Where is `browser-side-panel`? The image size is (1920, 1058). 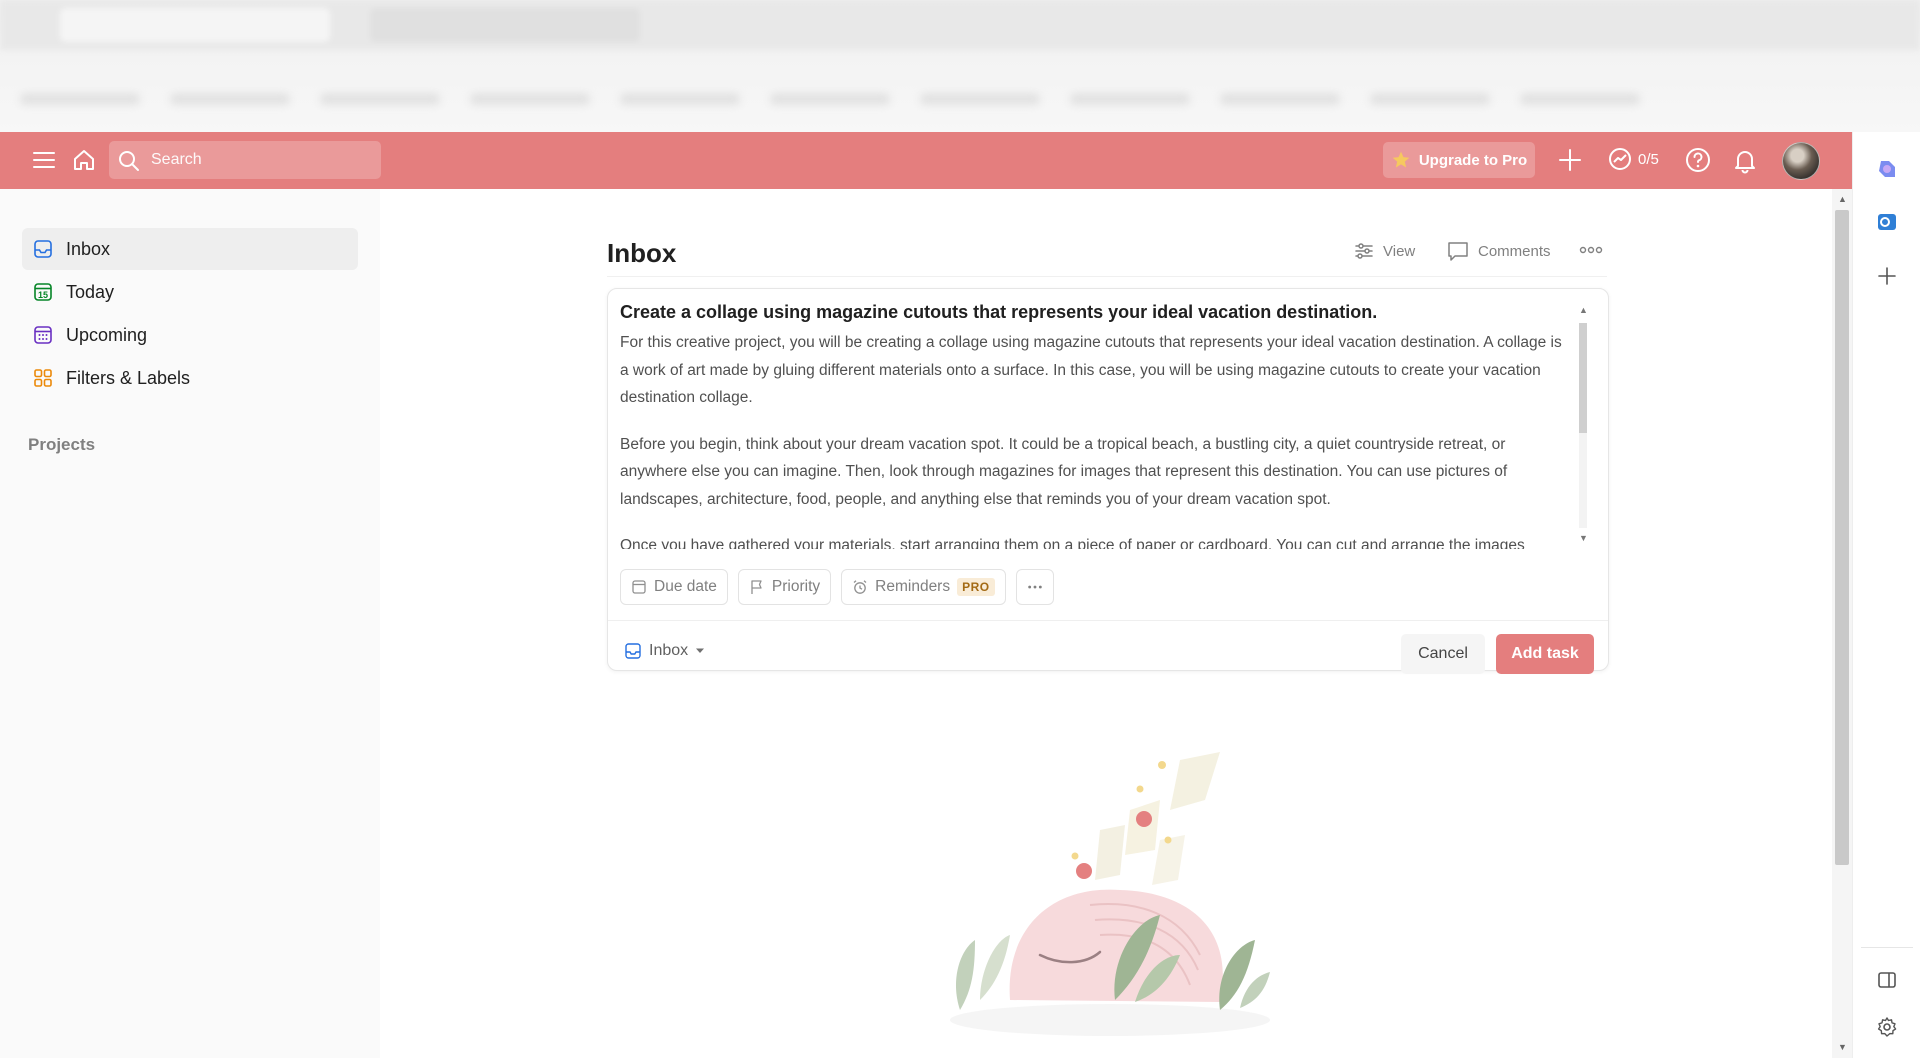
browser-side-panel is located at coordinates (1886, 595).